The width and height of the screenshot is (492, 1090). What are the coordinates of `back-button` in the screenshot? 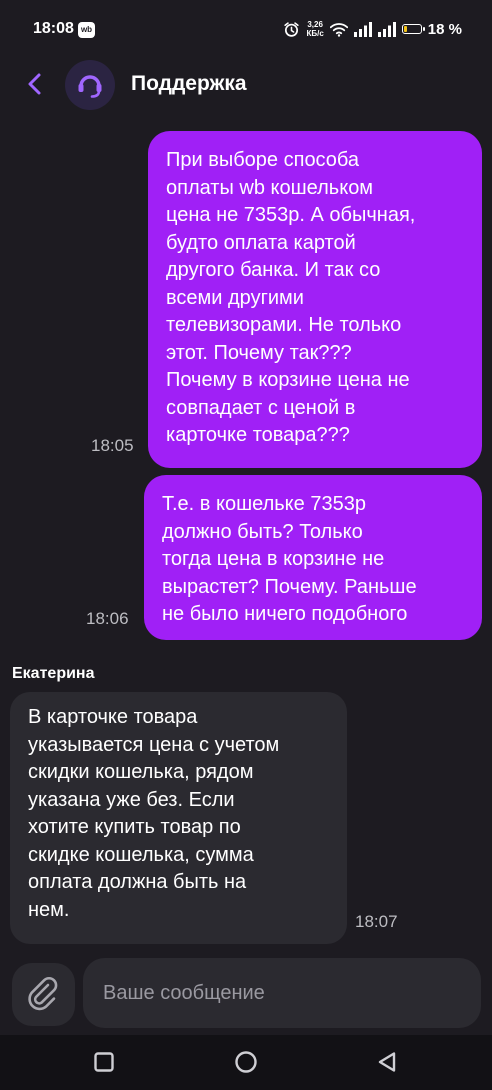 It's located at (35, 84).